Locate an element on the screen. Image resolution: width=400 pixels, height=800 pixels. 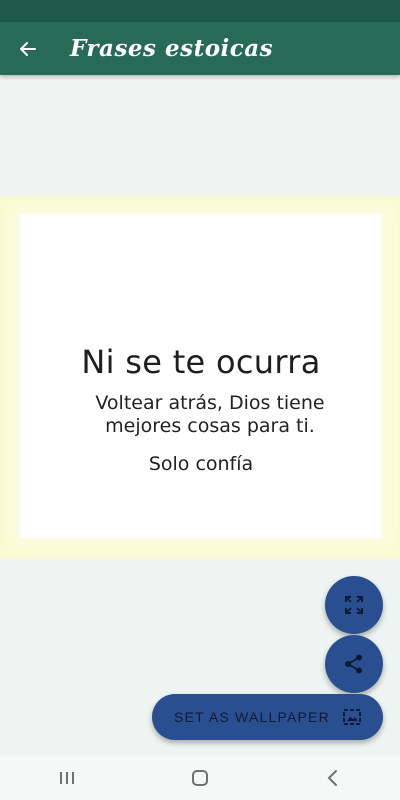
nav-back-button is located at coordinates (333, 778).